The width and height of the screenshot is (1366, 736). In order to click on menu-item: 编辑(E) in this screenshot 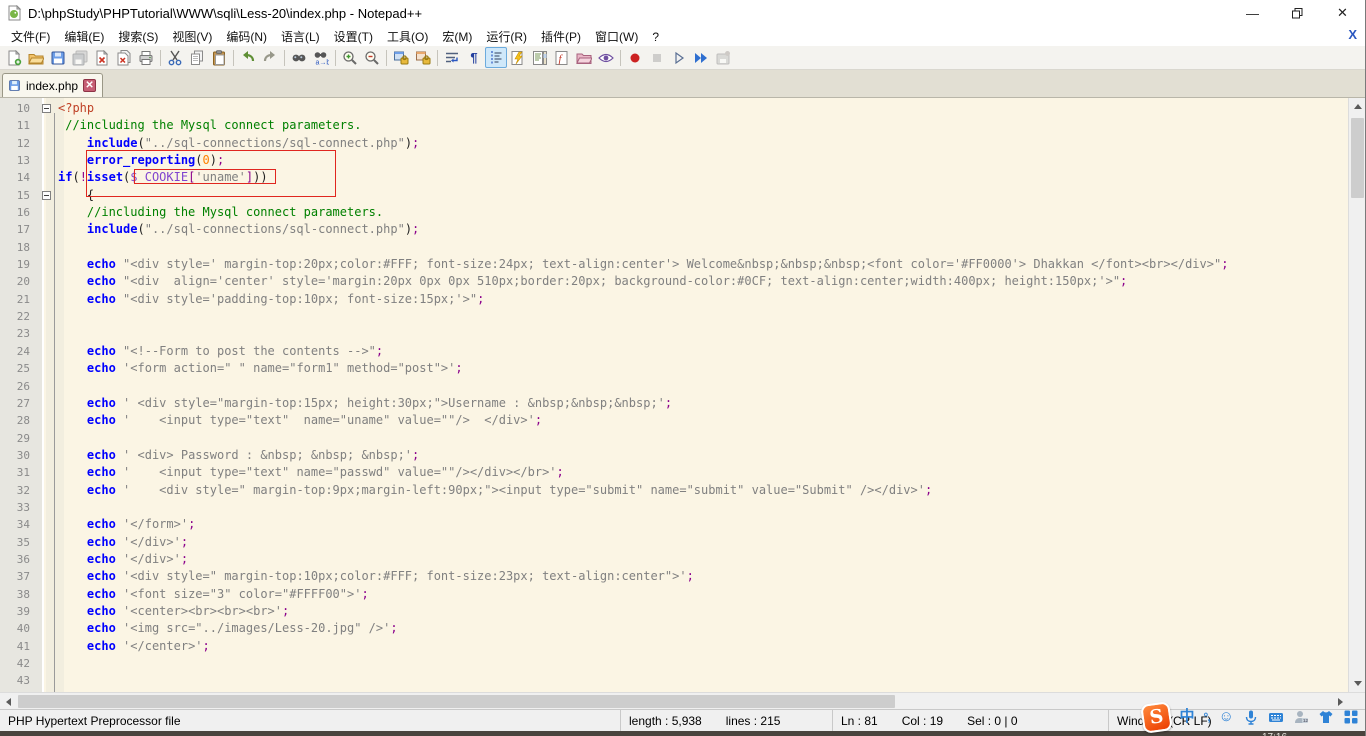, I will do `click(84, 37)`.